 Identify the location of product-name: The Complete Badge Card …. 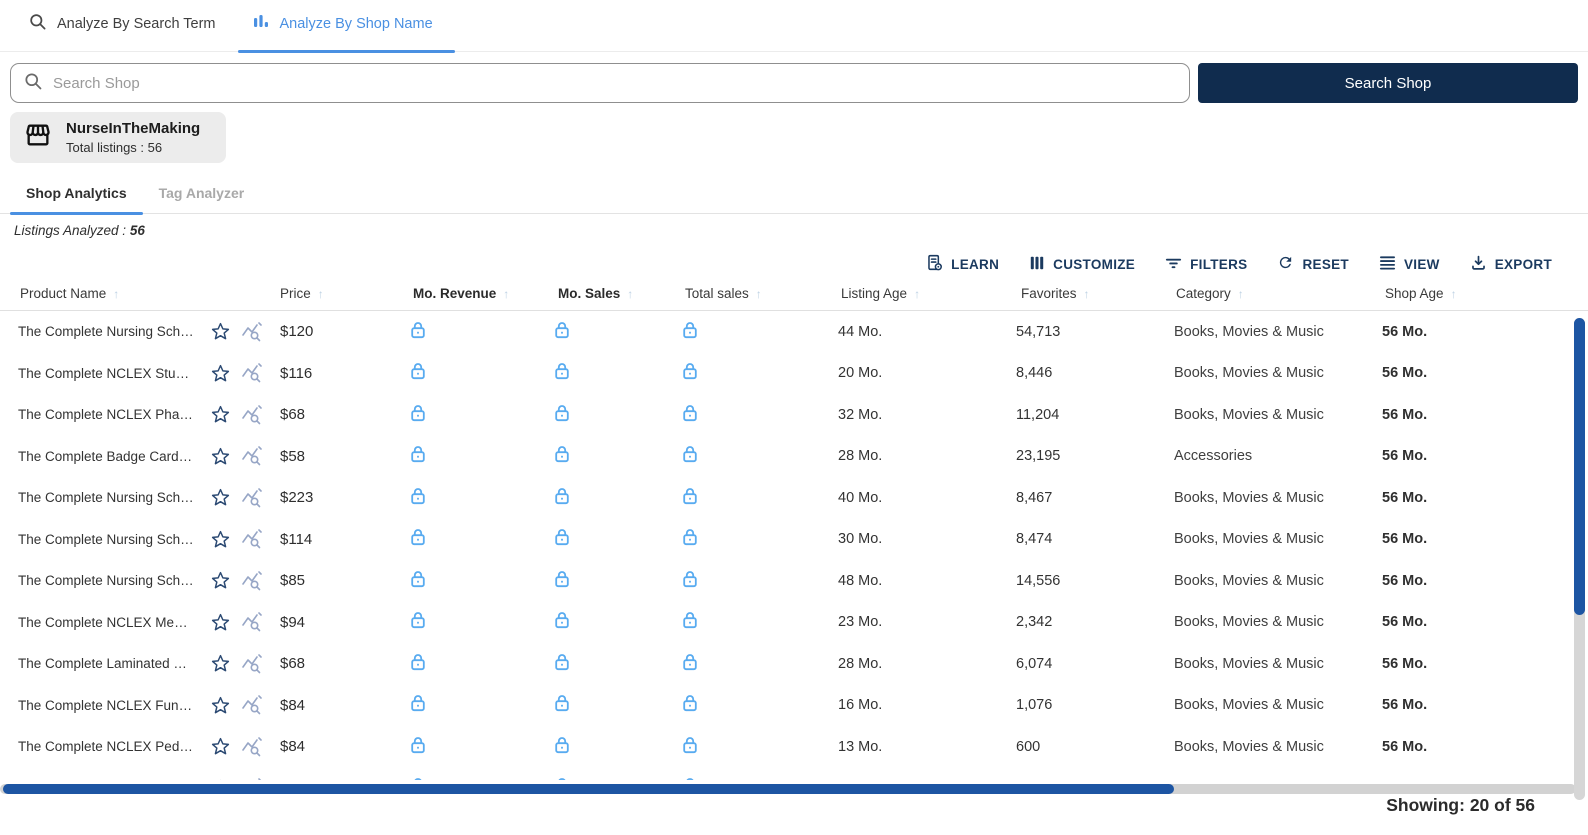
(106, 456).